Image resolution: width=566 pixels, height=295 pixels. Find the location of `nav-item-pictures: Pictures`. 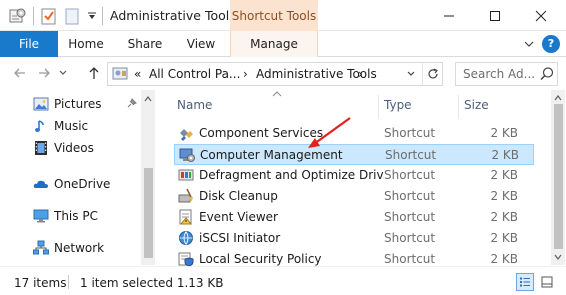

nav-item-pictures: Pictures is located at coordinates (70, 104).